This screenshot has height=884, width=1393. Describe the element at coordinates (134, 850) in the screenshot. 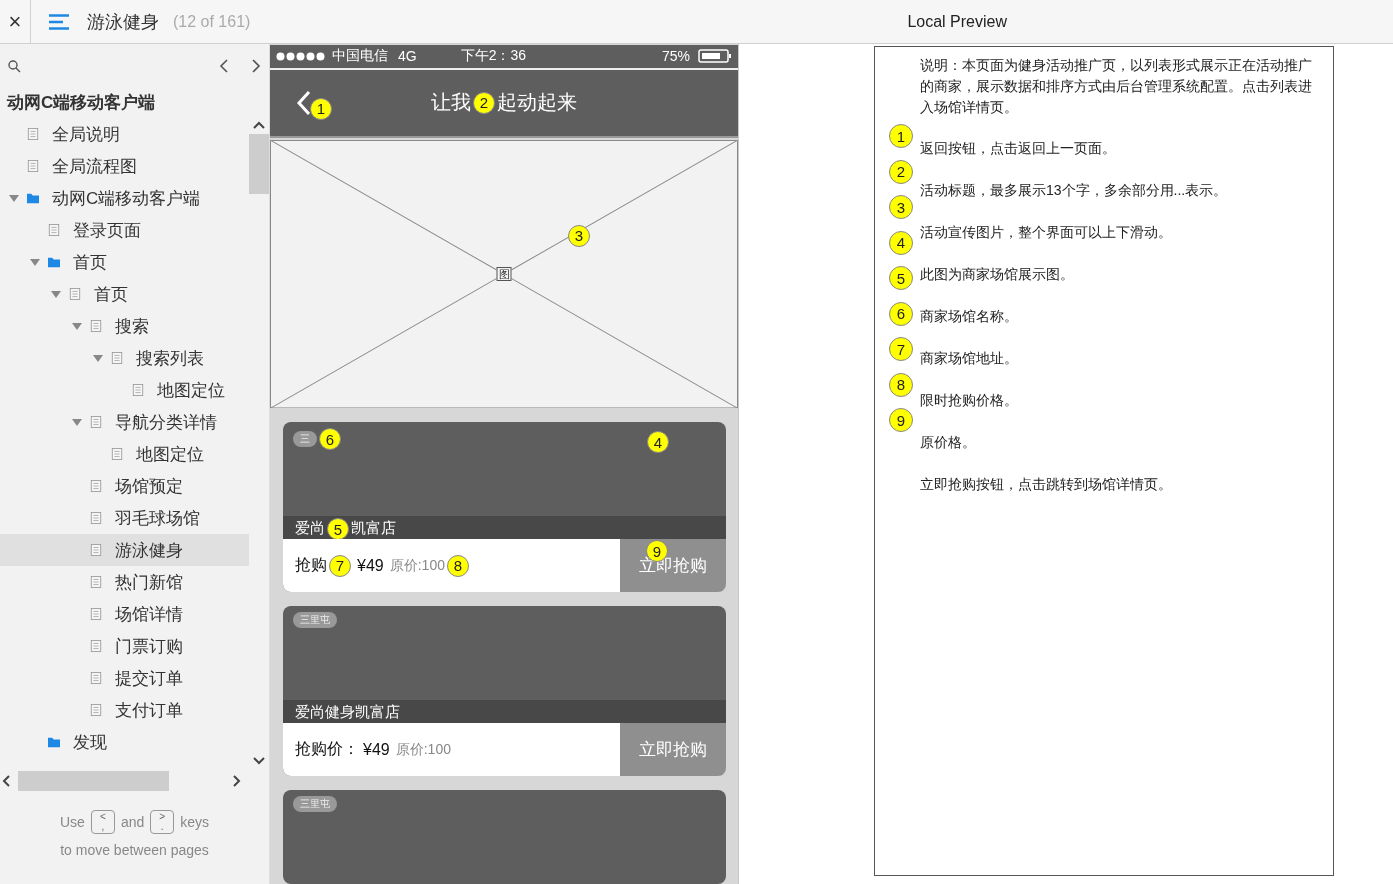

I see `hint-text: to move between pages` at that location.